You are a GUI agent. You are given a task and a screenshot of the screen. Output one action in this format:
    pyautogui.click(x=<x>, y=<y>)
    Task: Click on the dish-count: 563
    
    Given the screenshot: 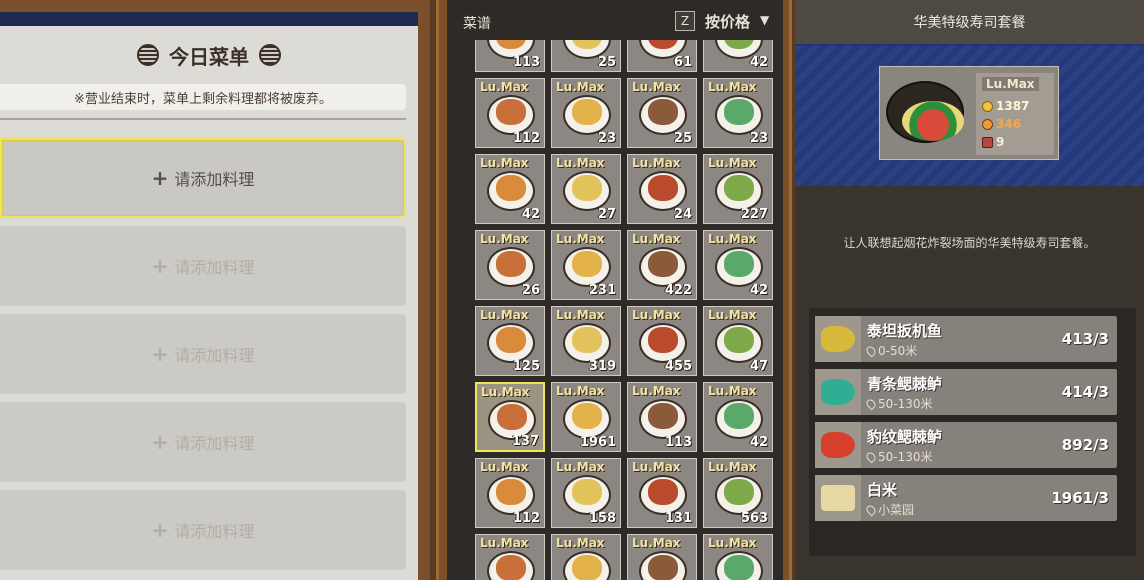 What is the action you would take?
    pyautogui.click(x=754, y=518)
    